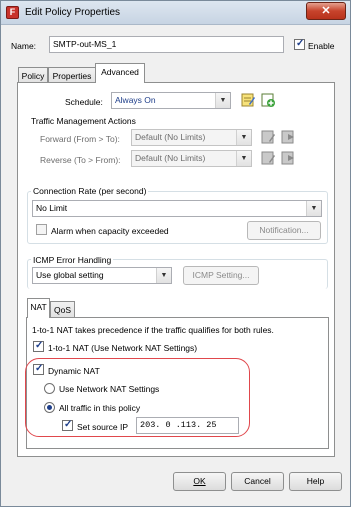 This screenshot has height=507, width=351. What do you see at coordinates (49, 407) in the screenshot?
I see `all-traffic-radio` at bounding box center [49, 407].